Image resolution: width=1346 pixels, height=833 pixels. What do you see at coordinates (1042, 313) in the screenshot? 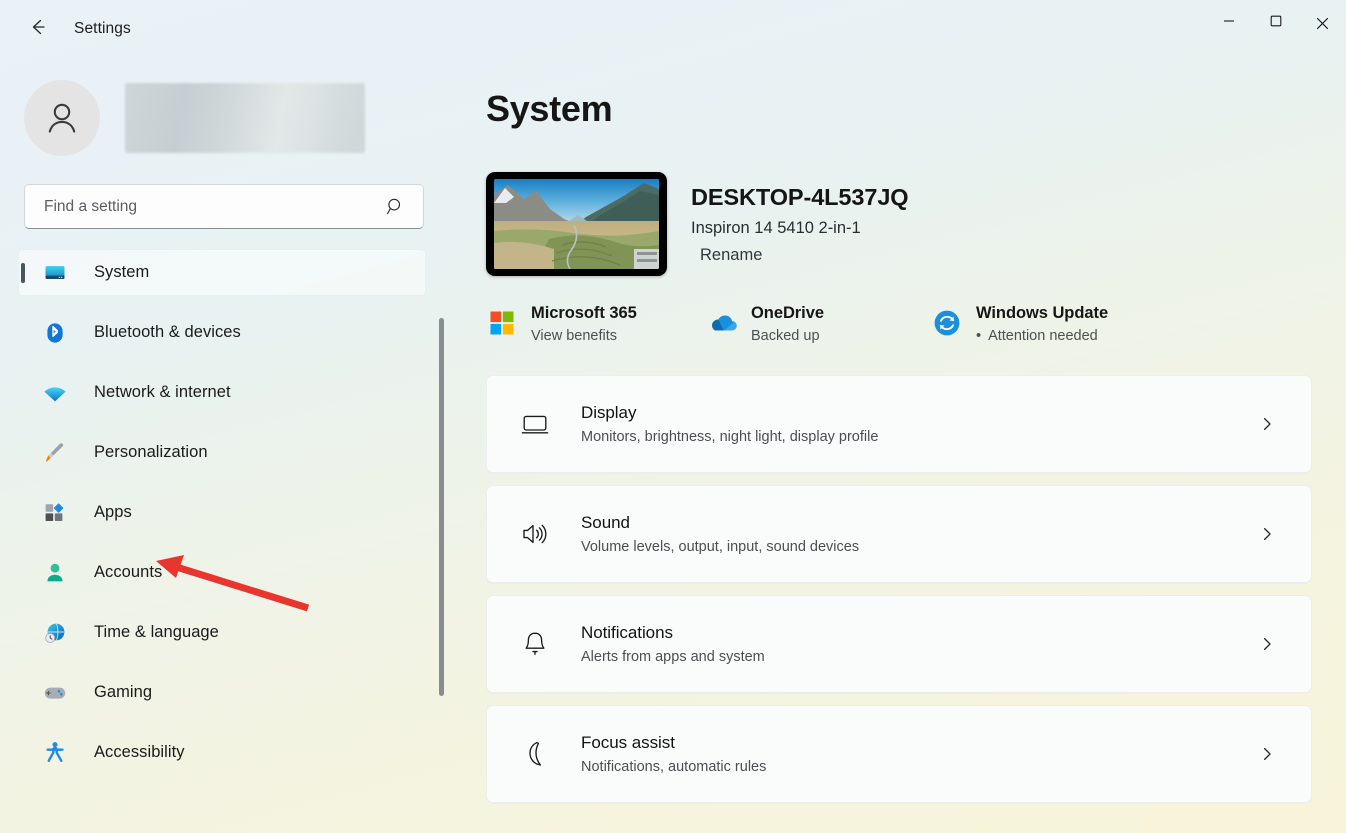
I see `service-title: Windows Update` at bounding box center [1042, 313].